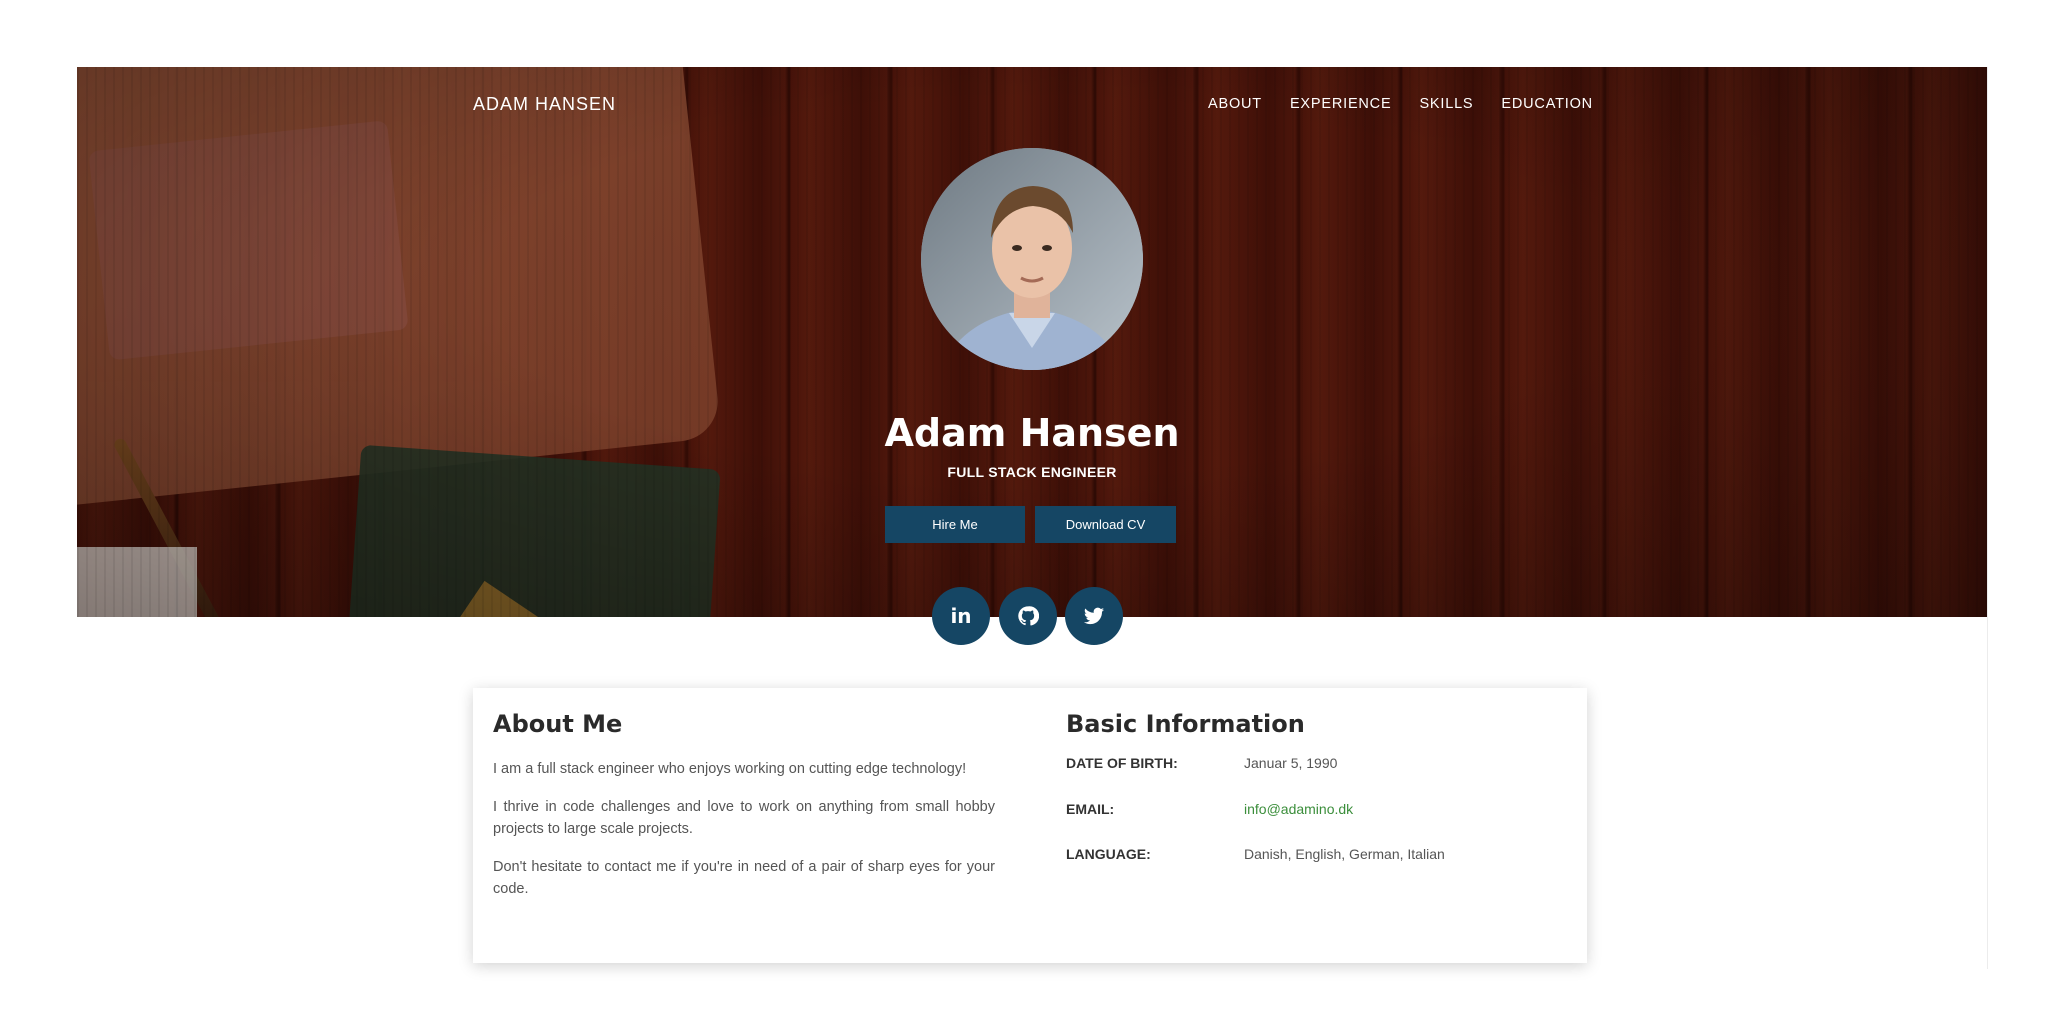 Image resolution: width=2056 pixels, height=1032 pixels. I want to click on info-label: EMAIL:, so click(1090, 809).